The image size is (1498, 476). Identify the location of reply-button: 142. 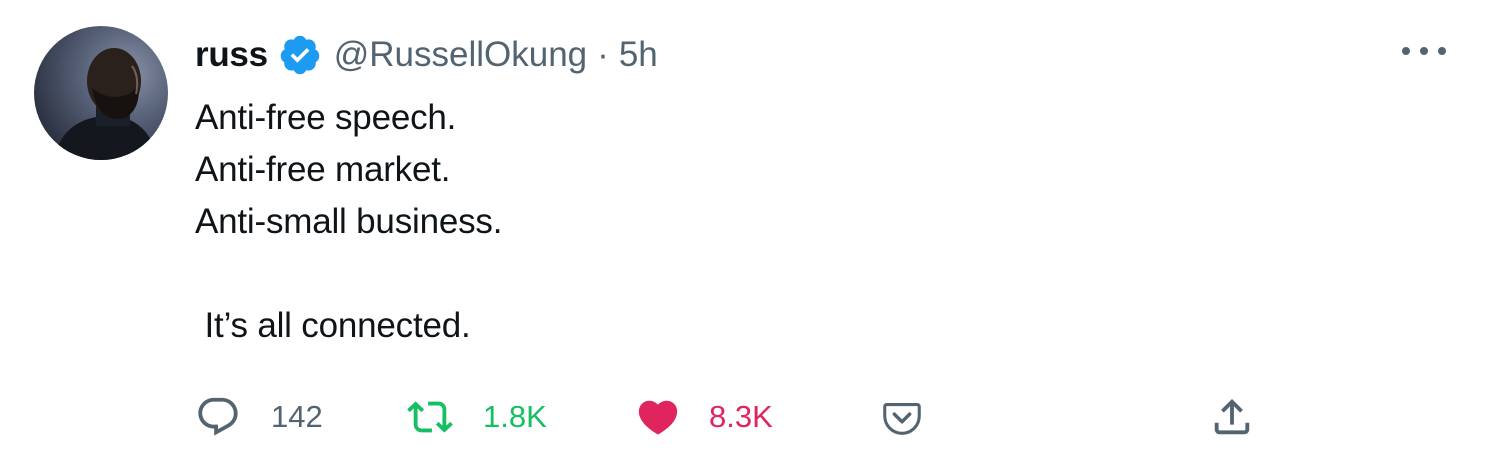
(259, 417).